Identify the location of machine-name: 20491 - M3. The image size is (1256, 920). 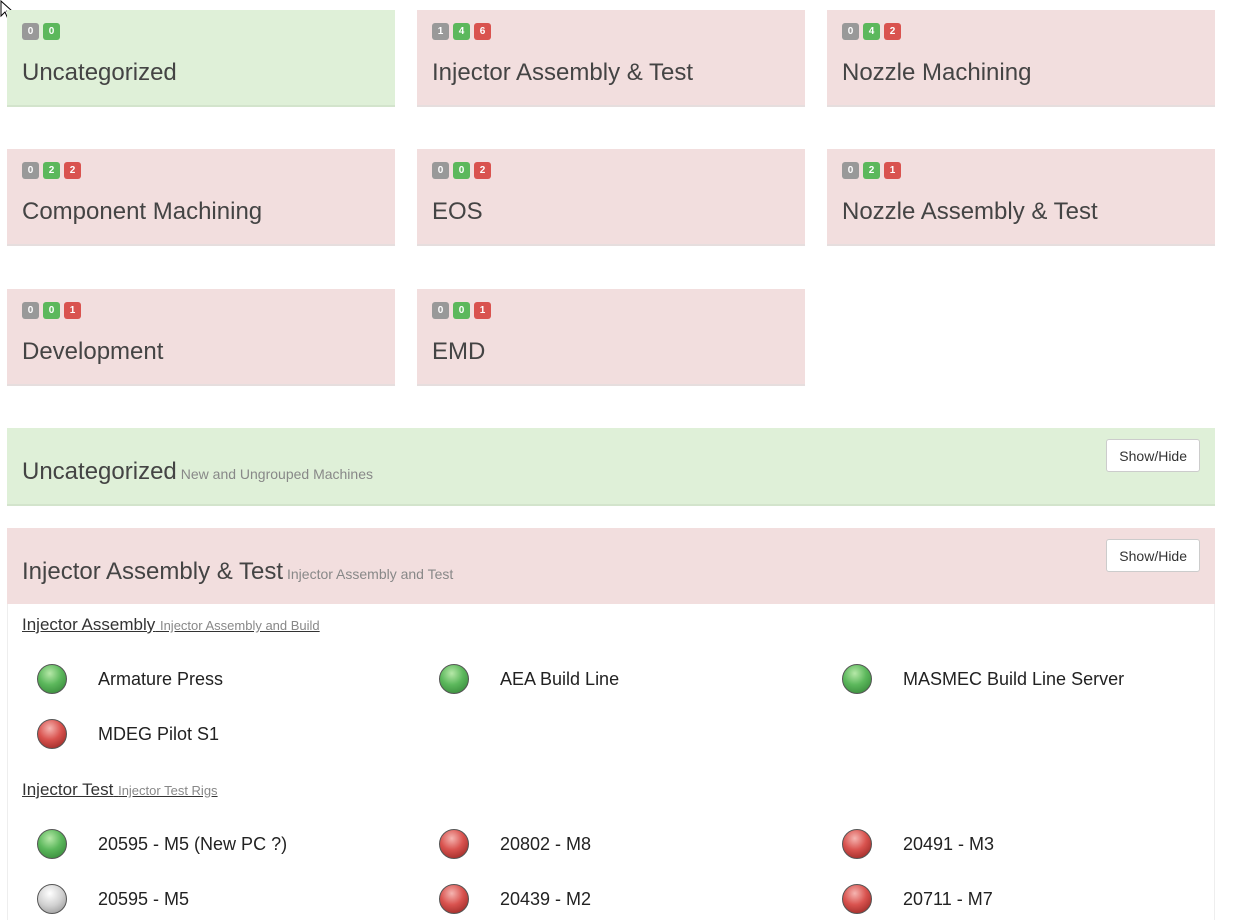
(949, 843).